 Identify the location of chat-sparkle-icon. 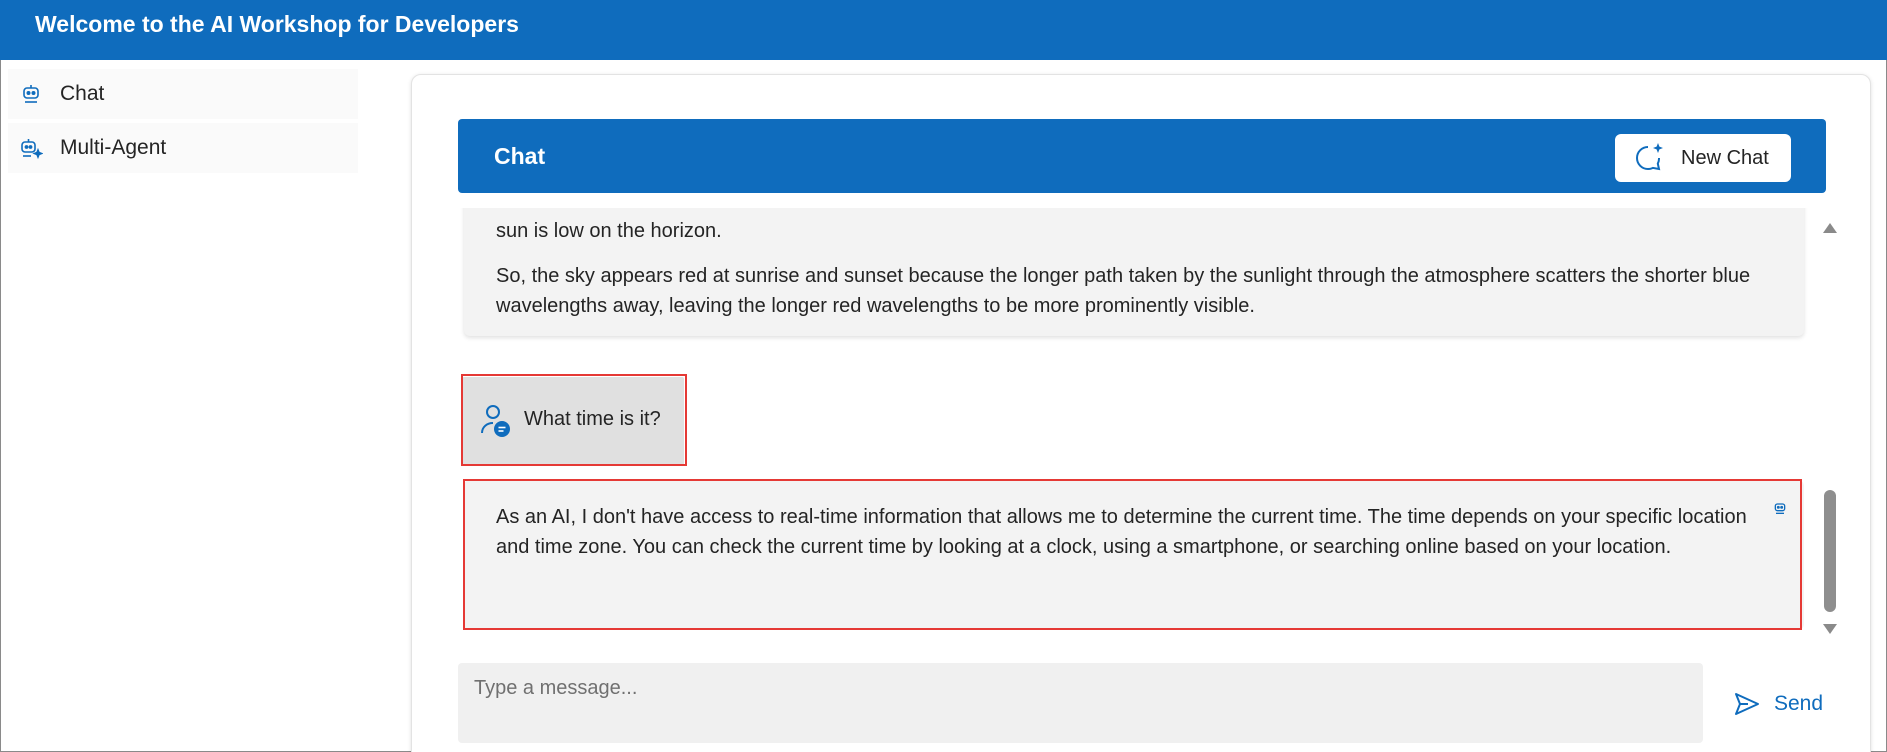
(1649, 158).